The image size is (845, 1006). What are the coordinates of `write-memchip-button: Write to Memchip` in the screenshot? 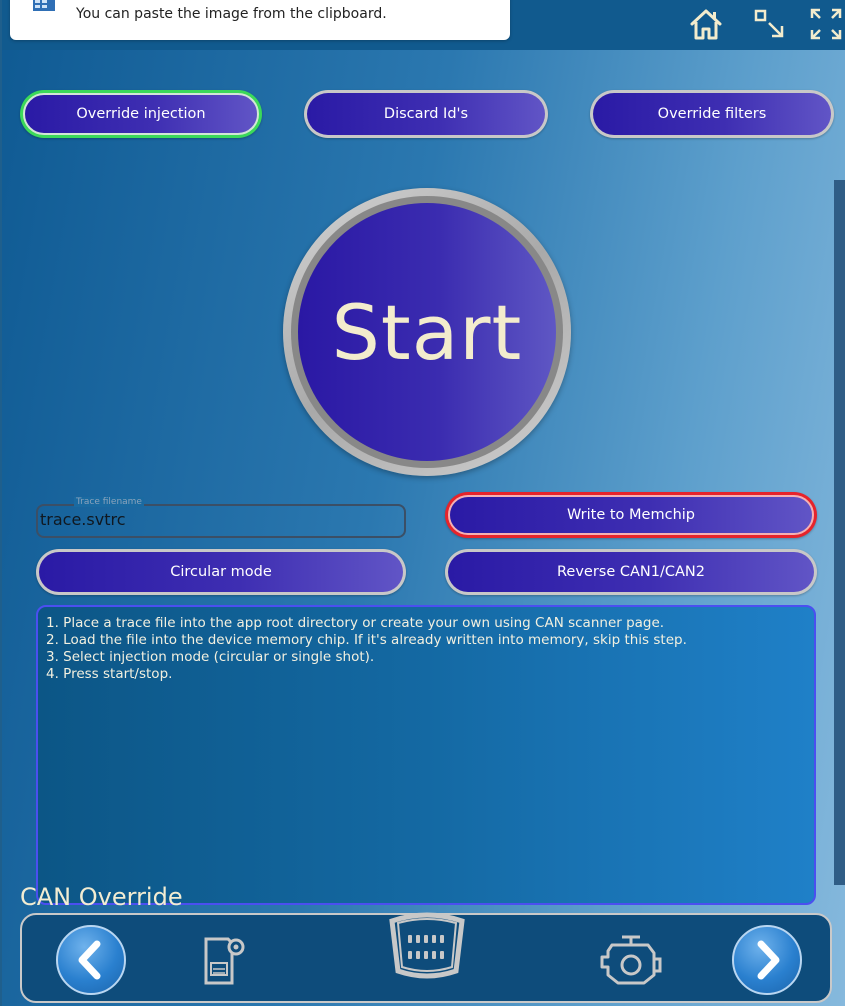 It's located at (631, 515).